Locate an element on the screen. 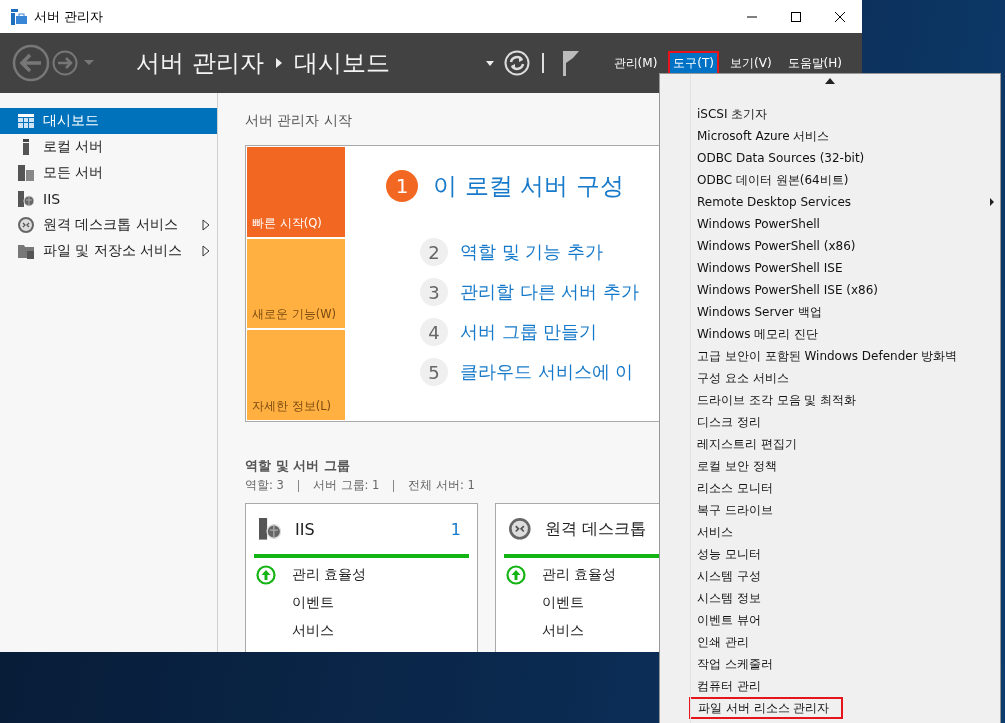 This screenshot has width=1005, height=723. app-icon is located at coordinates (19, 16).